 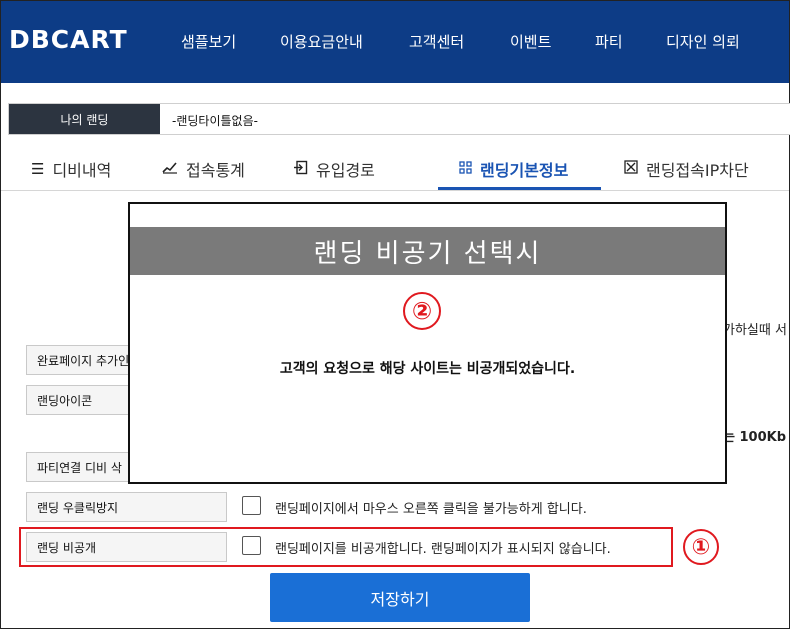 I want to click on complete-page-note: 가하실때 서, so click(x=755, y=330).